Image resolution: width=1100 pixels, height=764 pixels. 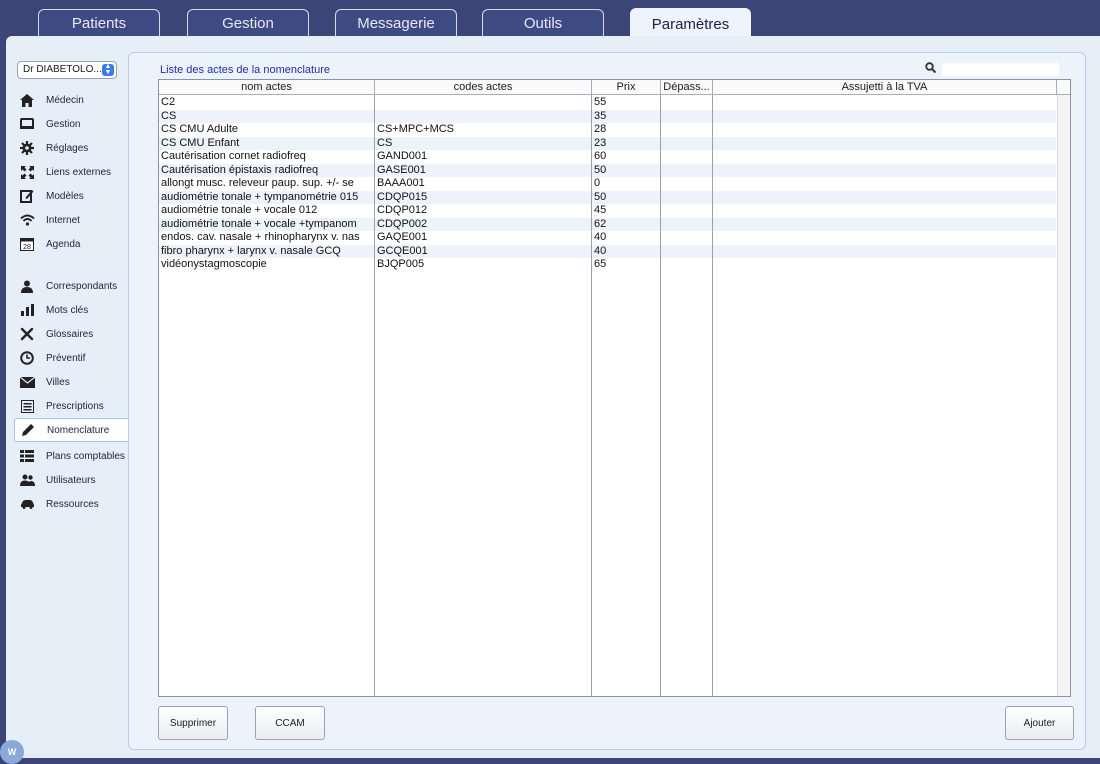 I want to click on sidebar-item-mots-cles: Mots clés, so click(x=71, y=310).